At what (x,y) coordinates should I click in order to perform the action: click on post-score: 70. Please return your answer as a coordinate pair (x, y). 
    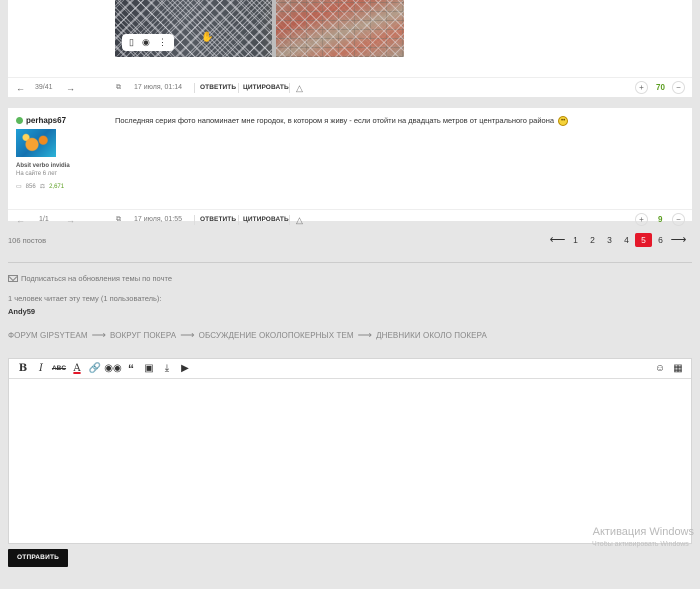
    Looking at the image, I should click on (660, 87).